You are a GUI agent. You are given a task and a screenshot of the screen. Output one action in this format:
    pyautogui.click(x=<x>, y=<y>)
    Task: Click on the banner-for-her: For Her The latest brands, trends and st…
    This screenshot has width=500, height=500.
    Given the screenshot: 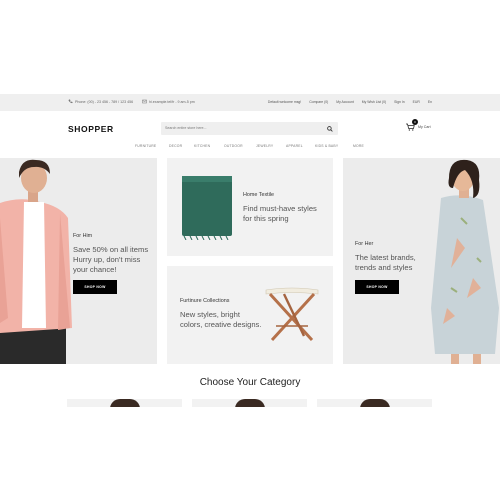 What is the action you would take?
    pyautogui.click(x=421, y=261)
    